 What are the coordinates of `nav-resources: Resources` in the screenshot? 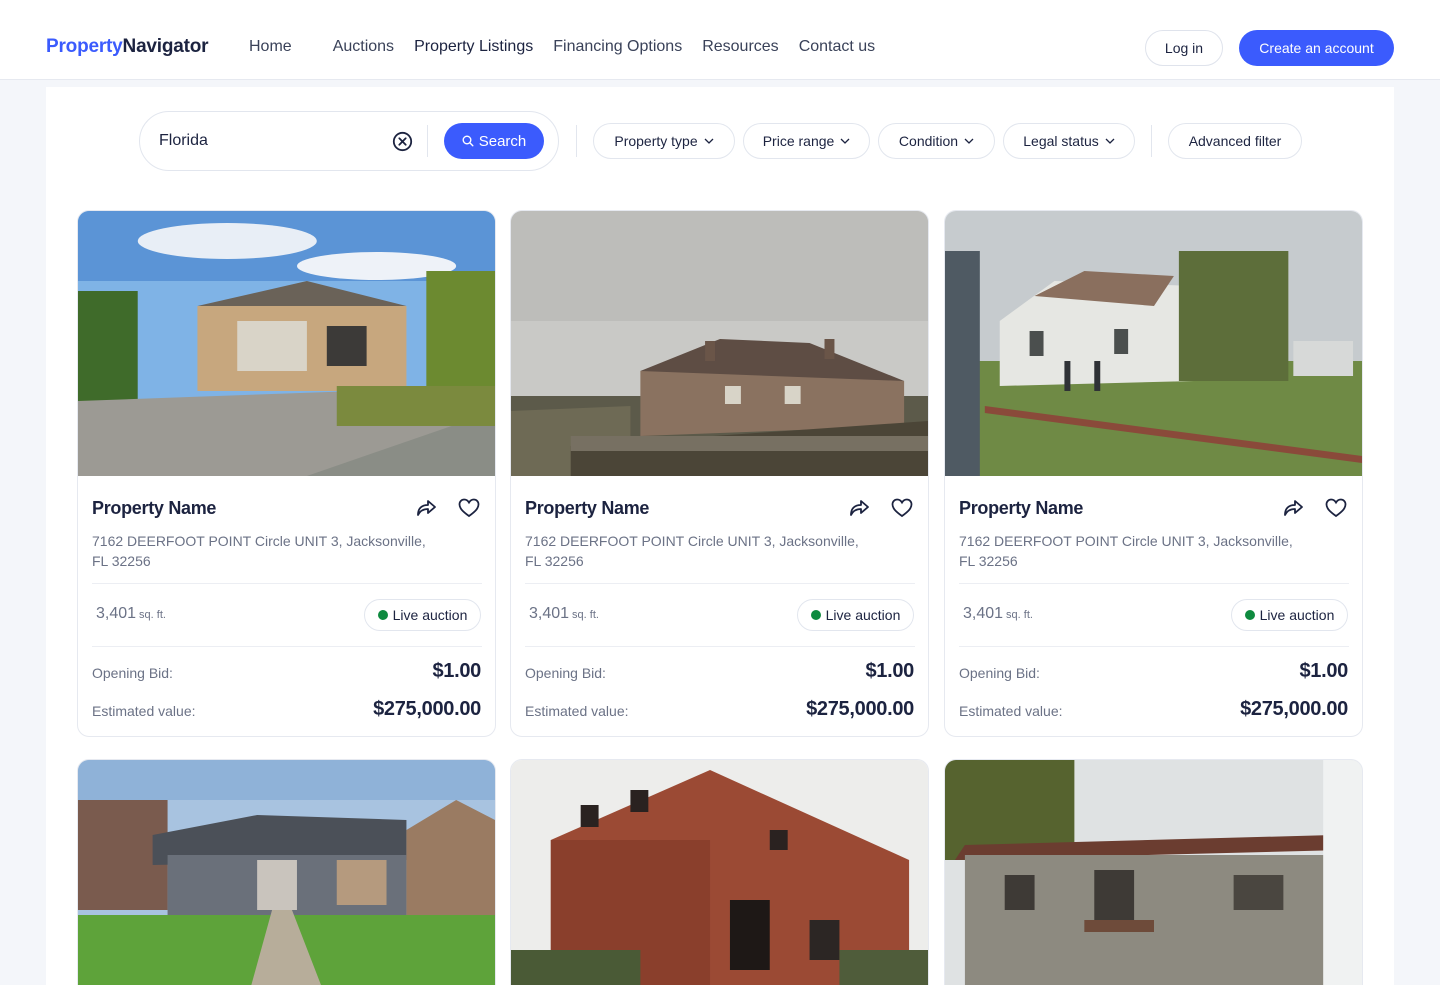 It's located at (740, 47).